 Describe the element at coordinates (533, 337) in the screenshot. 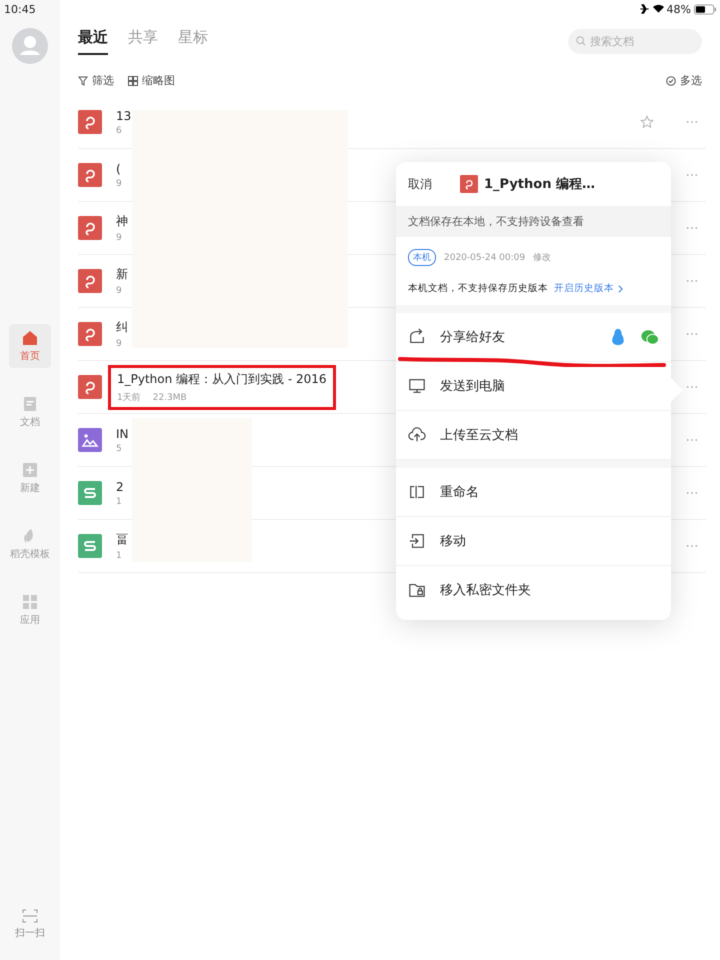

I see `menu-item: 分享给好友` at that location.